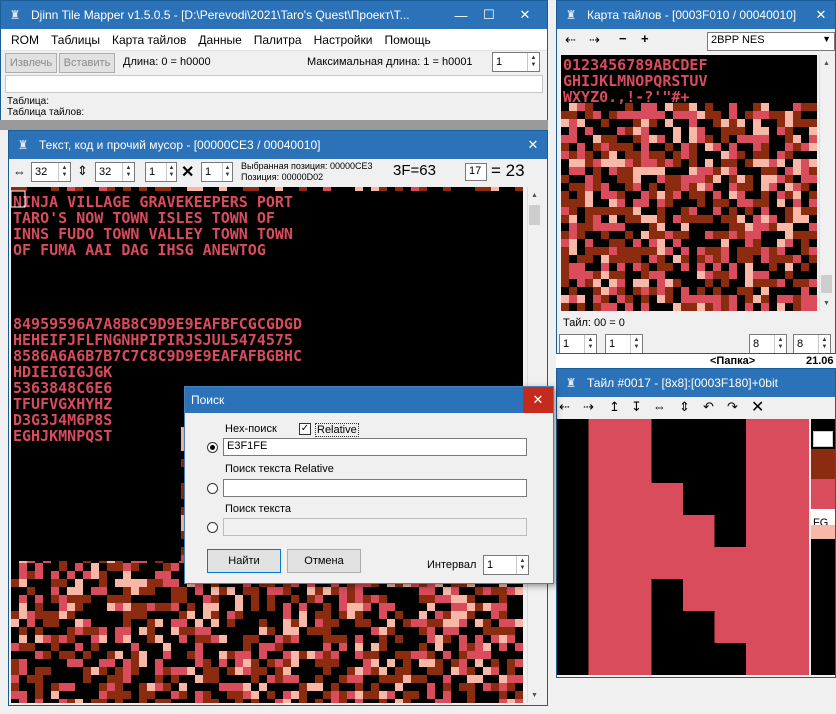  Describe the element at coordinates (212, 447) in the screenshot. I see `hex-search-radio` at that location.